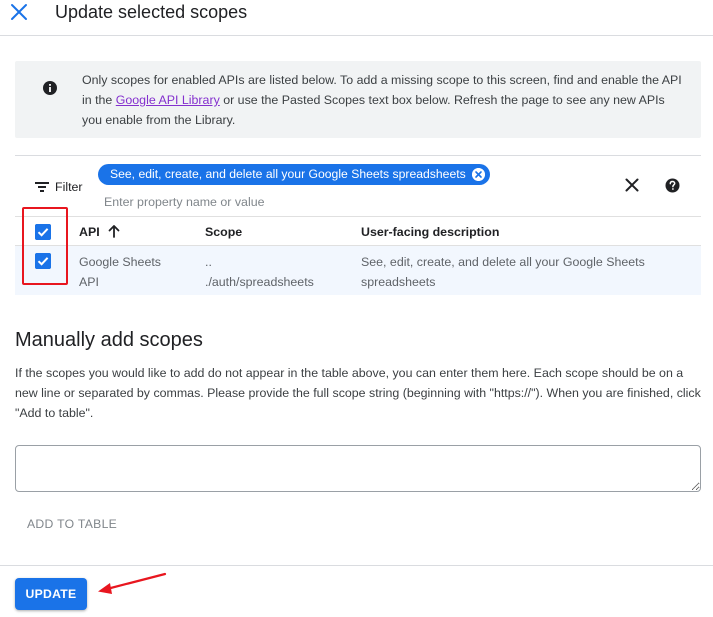  What do you see at coordinates (89, 232) in the screenshot?
I see `column-header-api: API` at bounding box center [89, 232].